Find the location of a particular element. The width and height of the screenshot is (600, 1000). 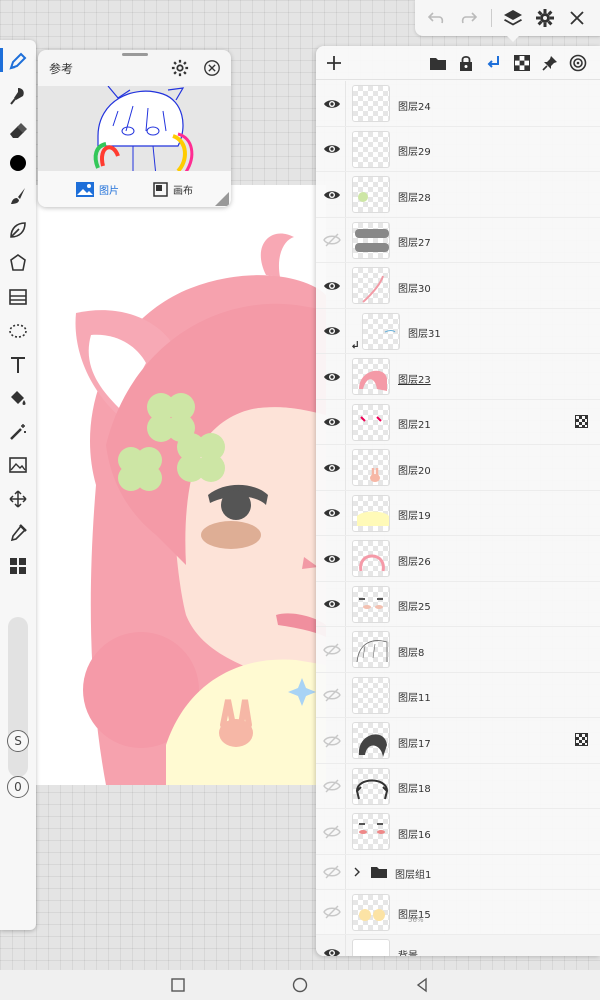

layer-row: 图层17 is located at coordinates (458, 741).